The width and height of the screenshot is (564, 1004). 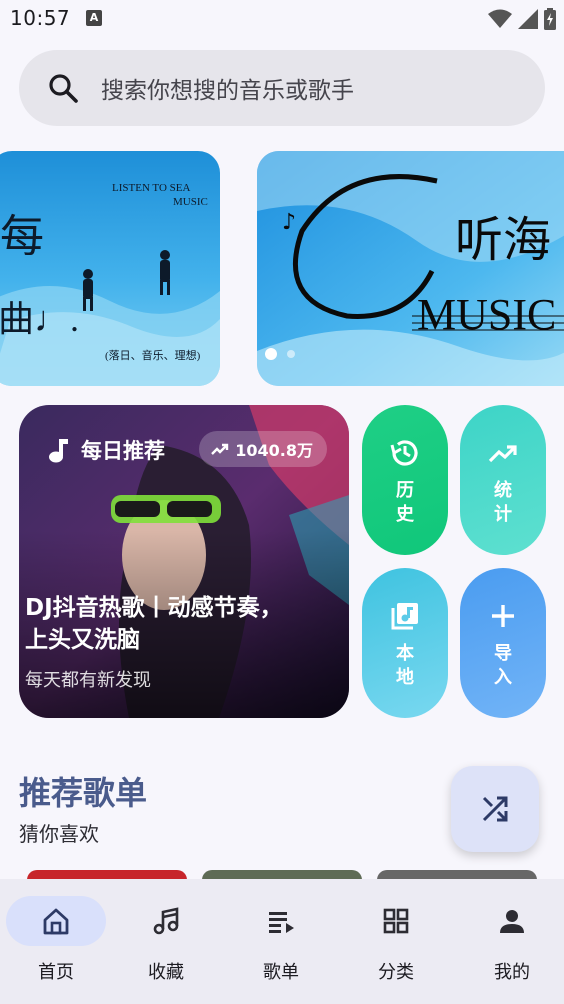 I want to click on banner-image: ♪ 听海 MUSIC, so click(x=410, y=268).